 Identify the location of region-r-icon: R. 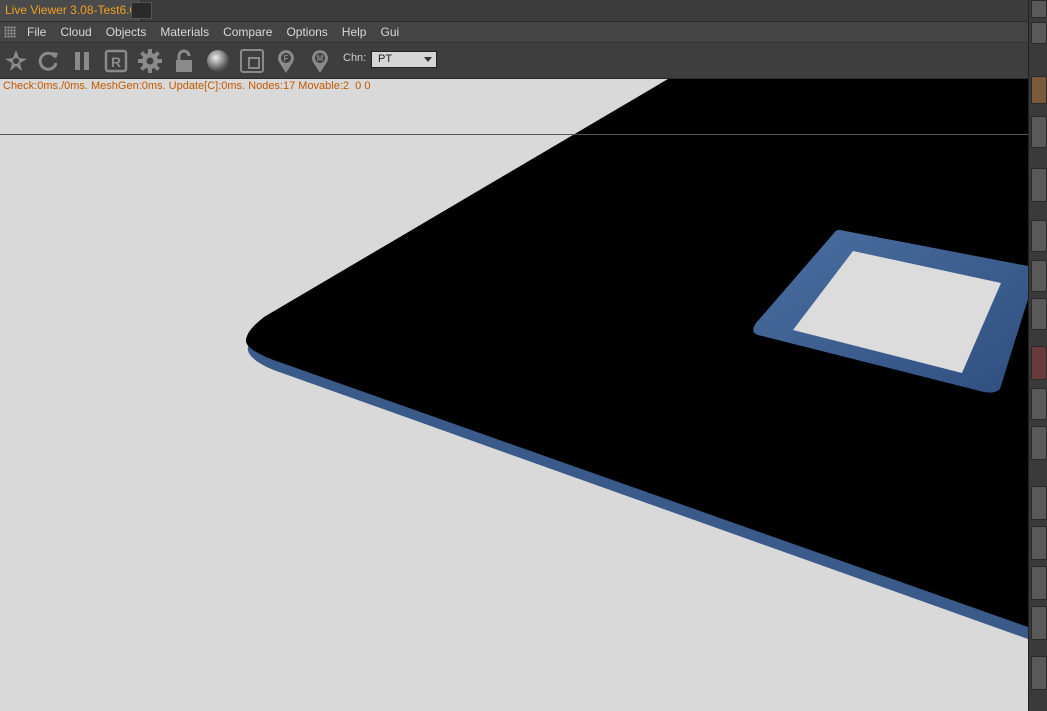
(116, 61).